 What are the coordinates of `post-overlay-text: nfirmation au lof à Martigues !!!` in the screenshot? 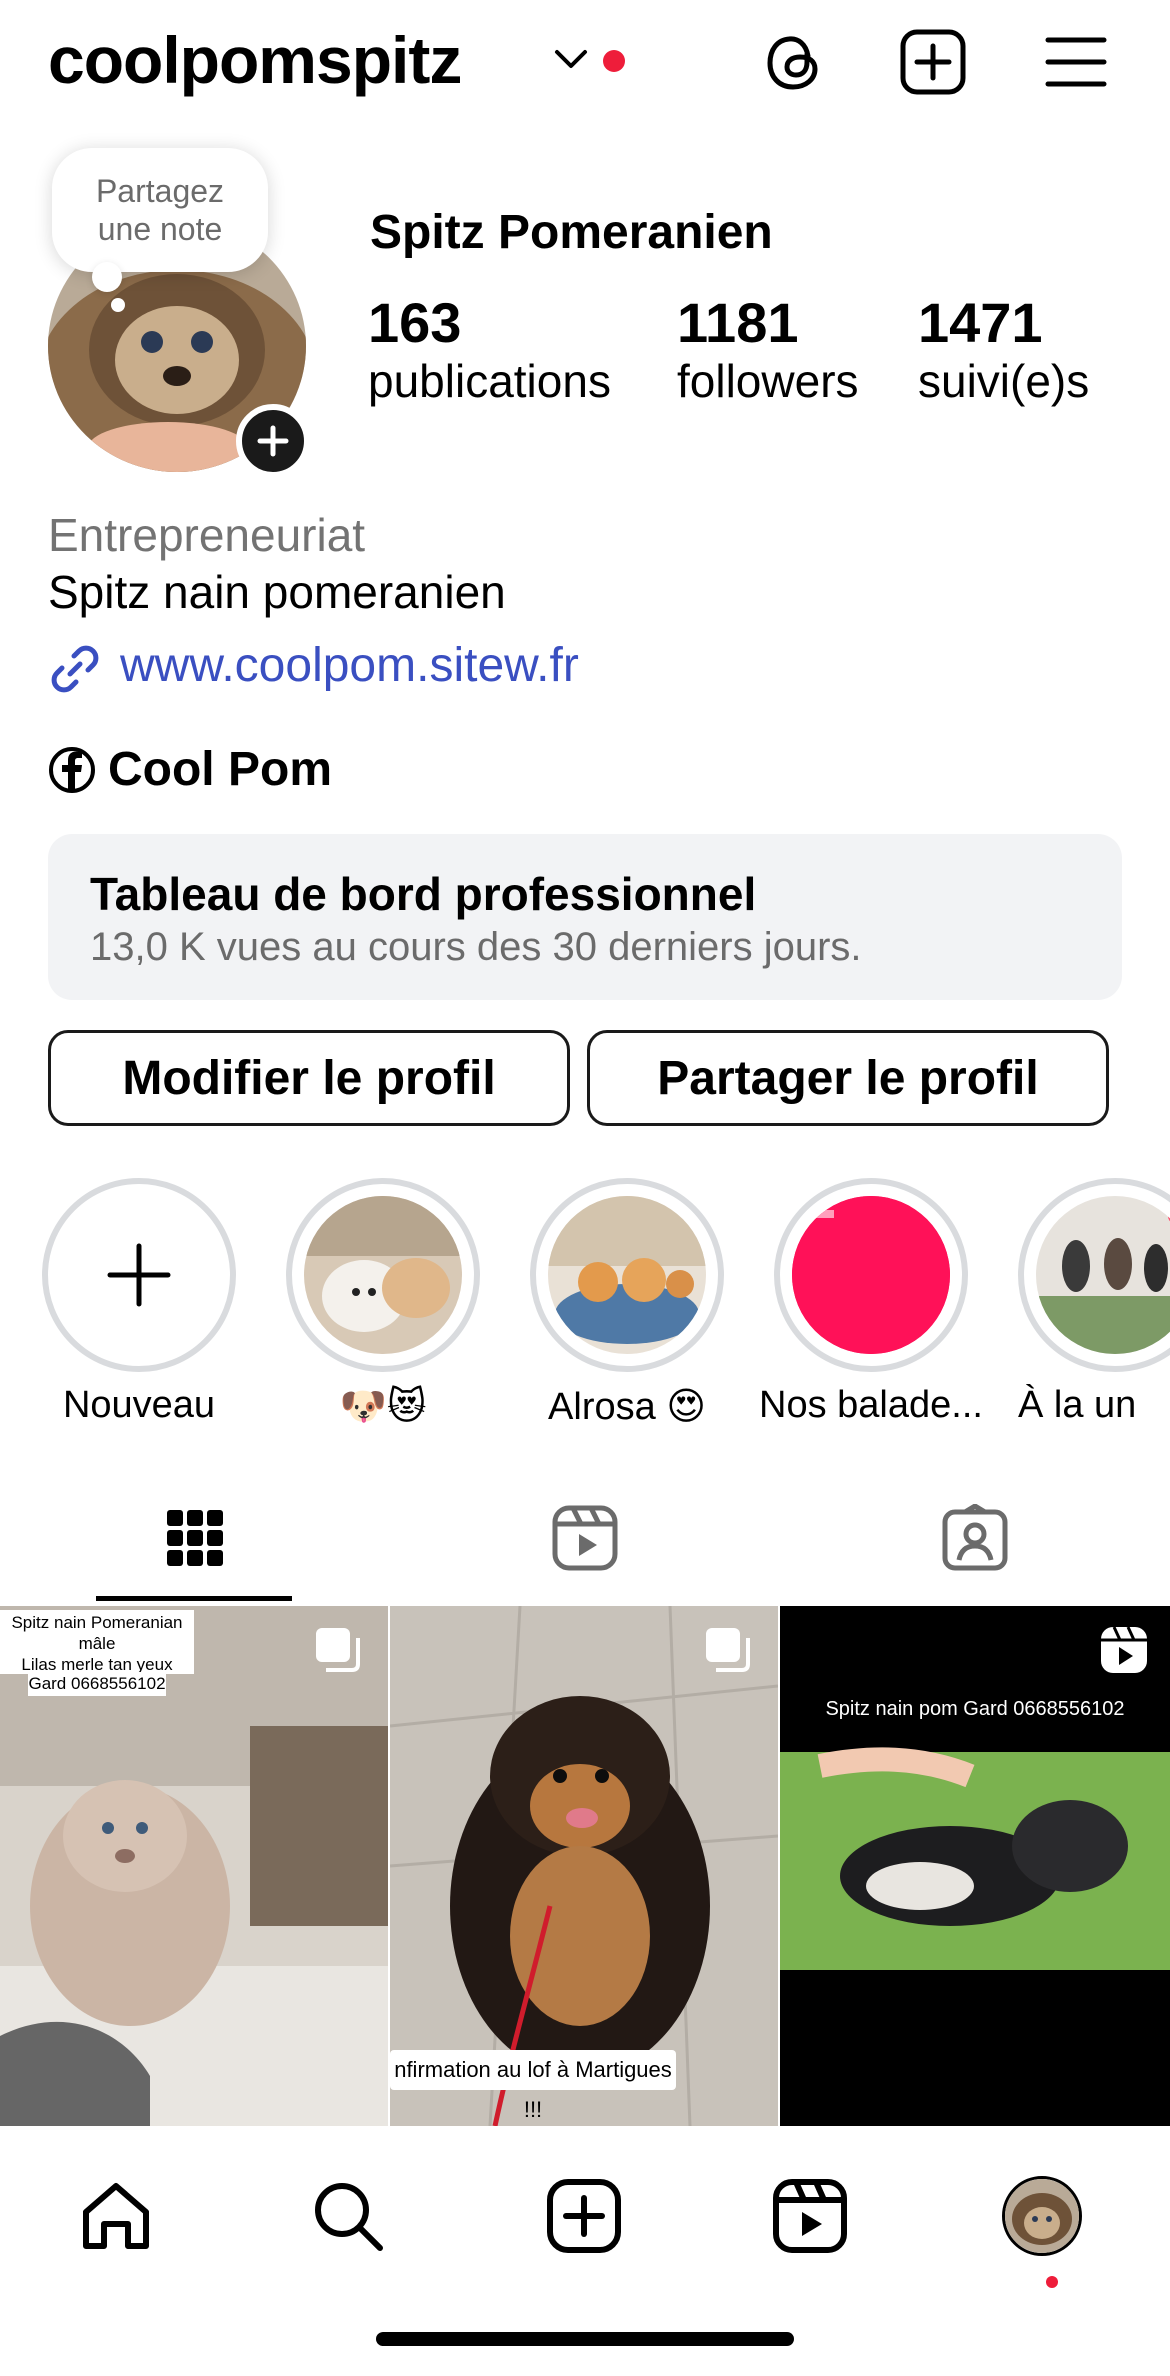 It's located at (533, 2086).